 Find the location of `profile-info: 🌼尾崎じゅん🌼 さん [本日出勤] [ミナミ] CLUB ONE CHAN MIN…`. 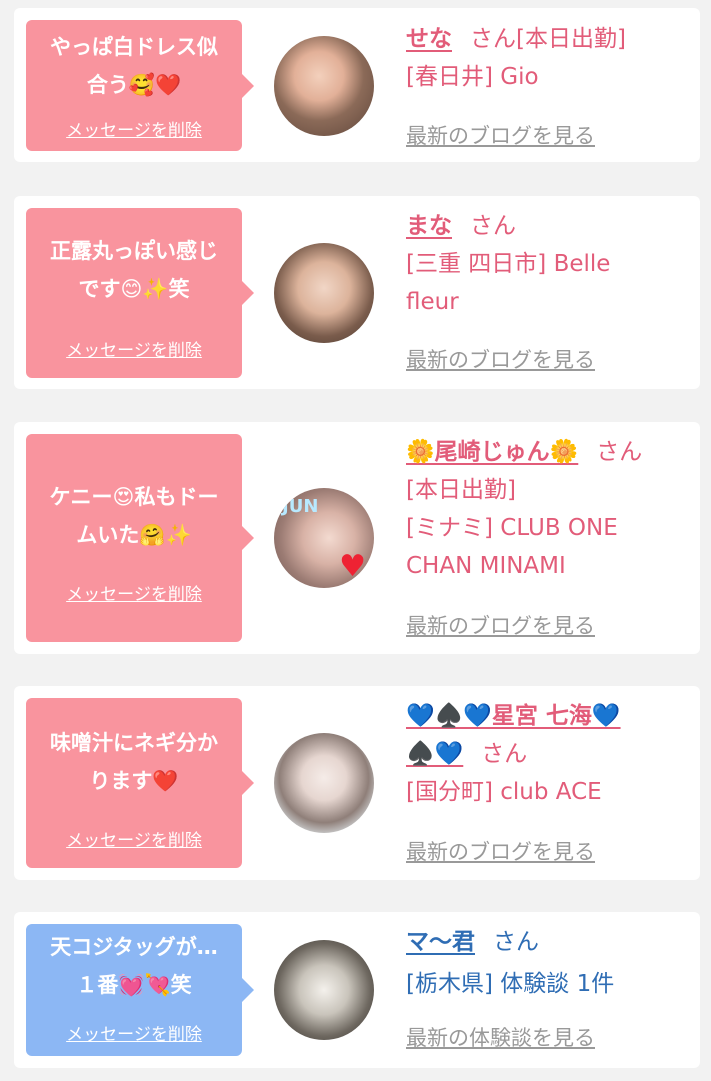

profile-info: 🌼尾崎じゅん🌼 さん [本日出勤] [ミナミ] CLUB ONE CHAN MIN… is located at coordinates (548, 509).